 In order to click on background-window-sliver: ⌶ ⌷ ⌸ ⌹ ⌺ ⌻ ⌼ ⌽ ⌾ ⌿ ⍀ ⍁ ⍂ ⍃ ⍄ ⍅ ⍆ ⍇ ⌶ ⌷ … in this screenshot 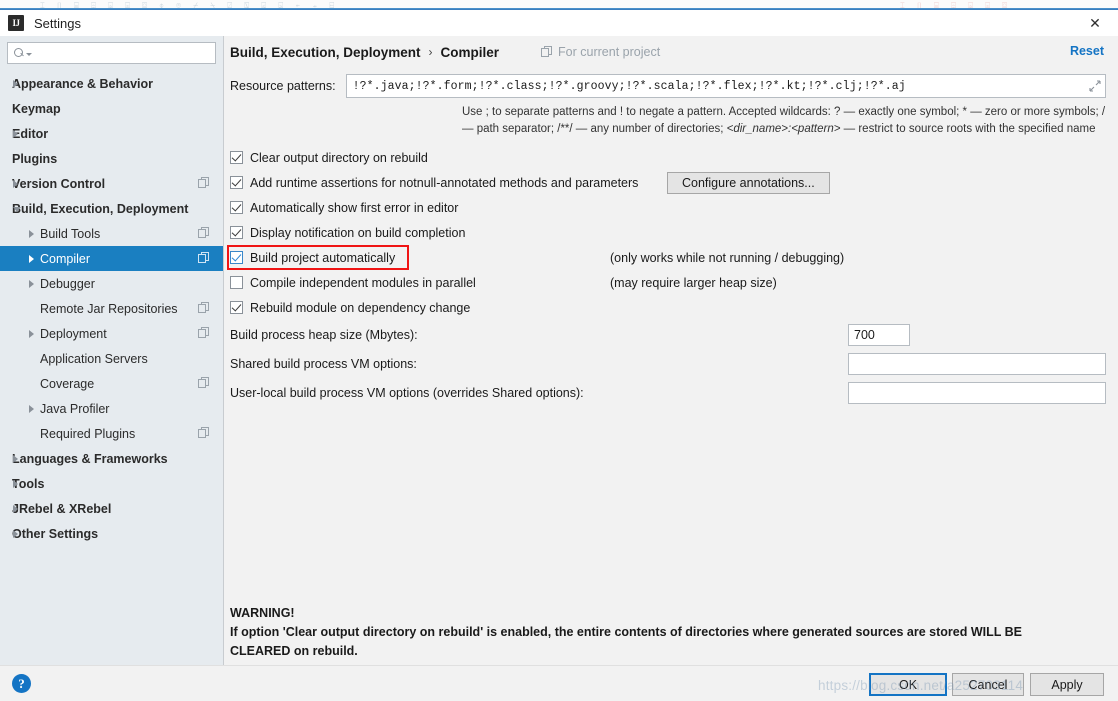, I will do `click(559, 4)`.